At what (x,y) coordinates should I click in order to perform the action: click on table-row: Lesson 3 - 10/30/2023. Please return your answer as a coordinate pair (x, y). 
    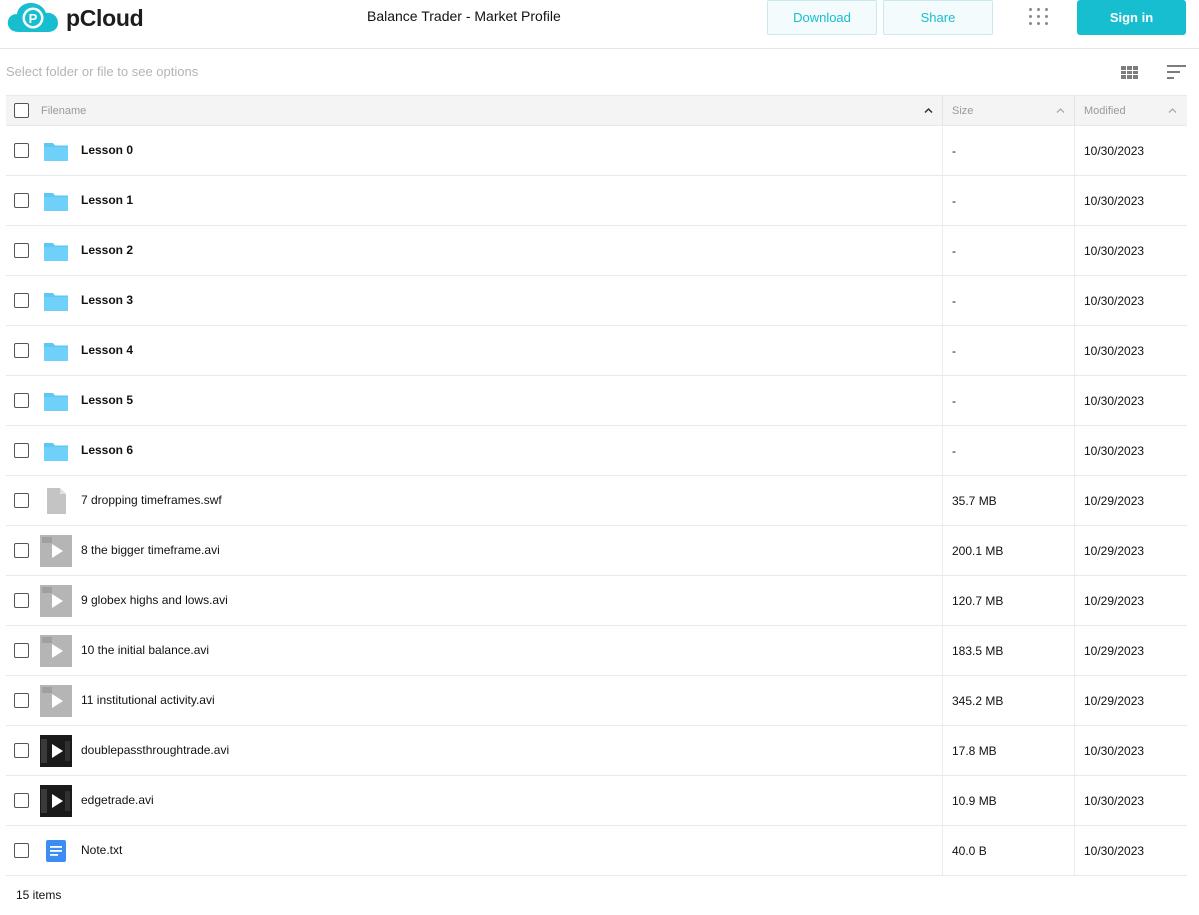
    Looking at the image, I should click on (596, 301).